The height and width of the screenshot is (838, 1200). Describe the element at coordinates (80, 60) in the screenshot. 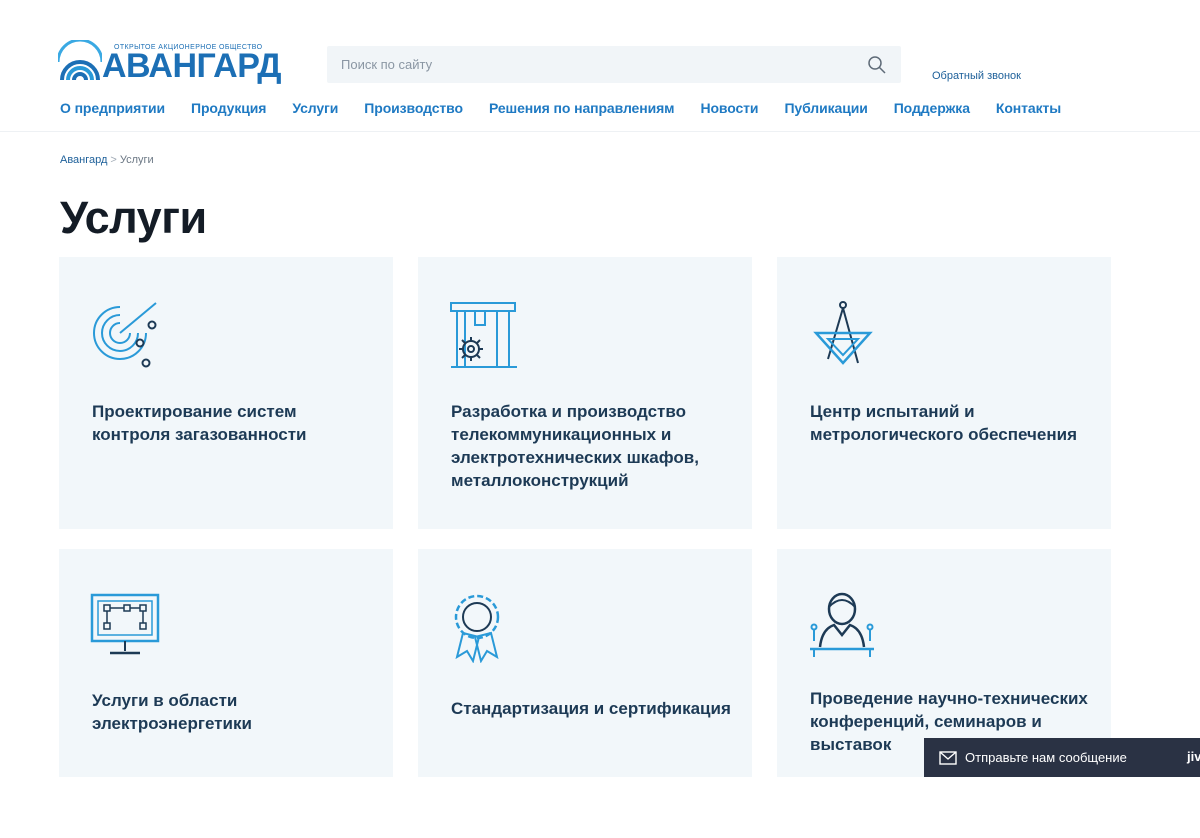

I see `logo-emblem-icon` at that location.